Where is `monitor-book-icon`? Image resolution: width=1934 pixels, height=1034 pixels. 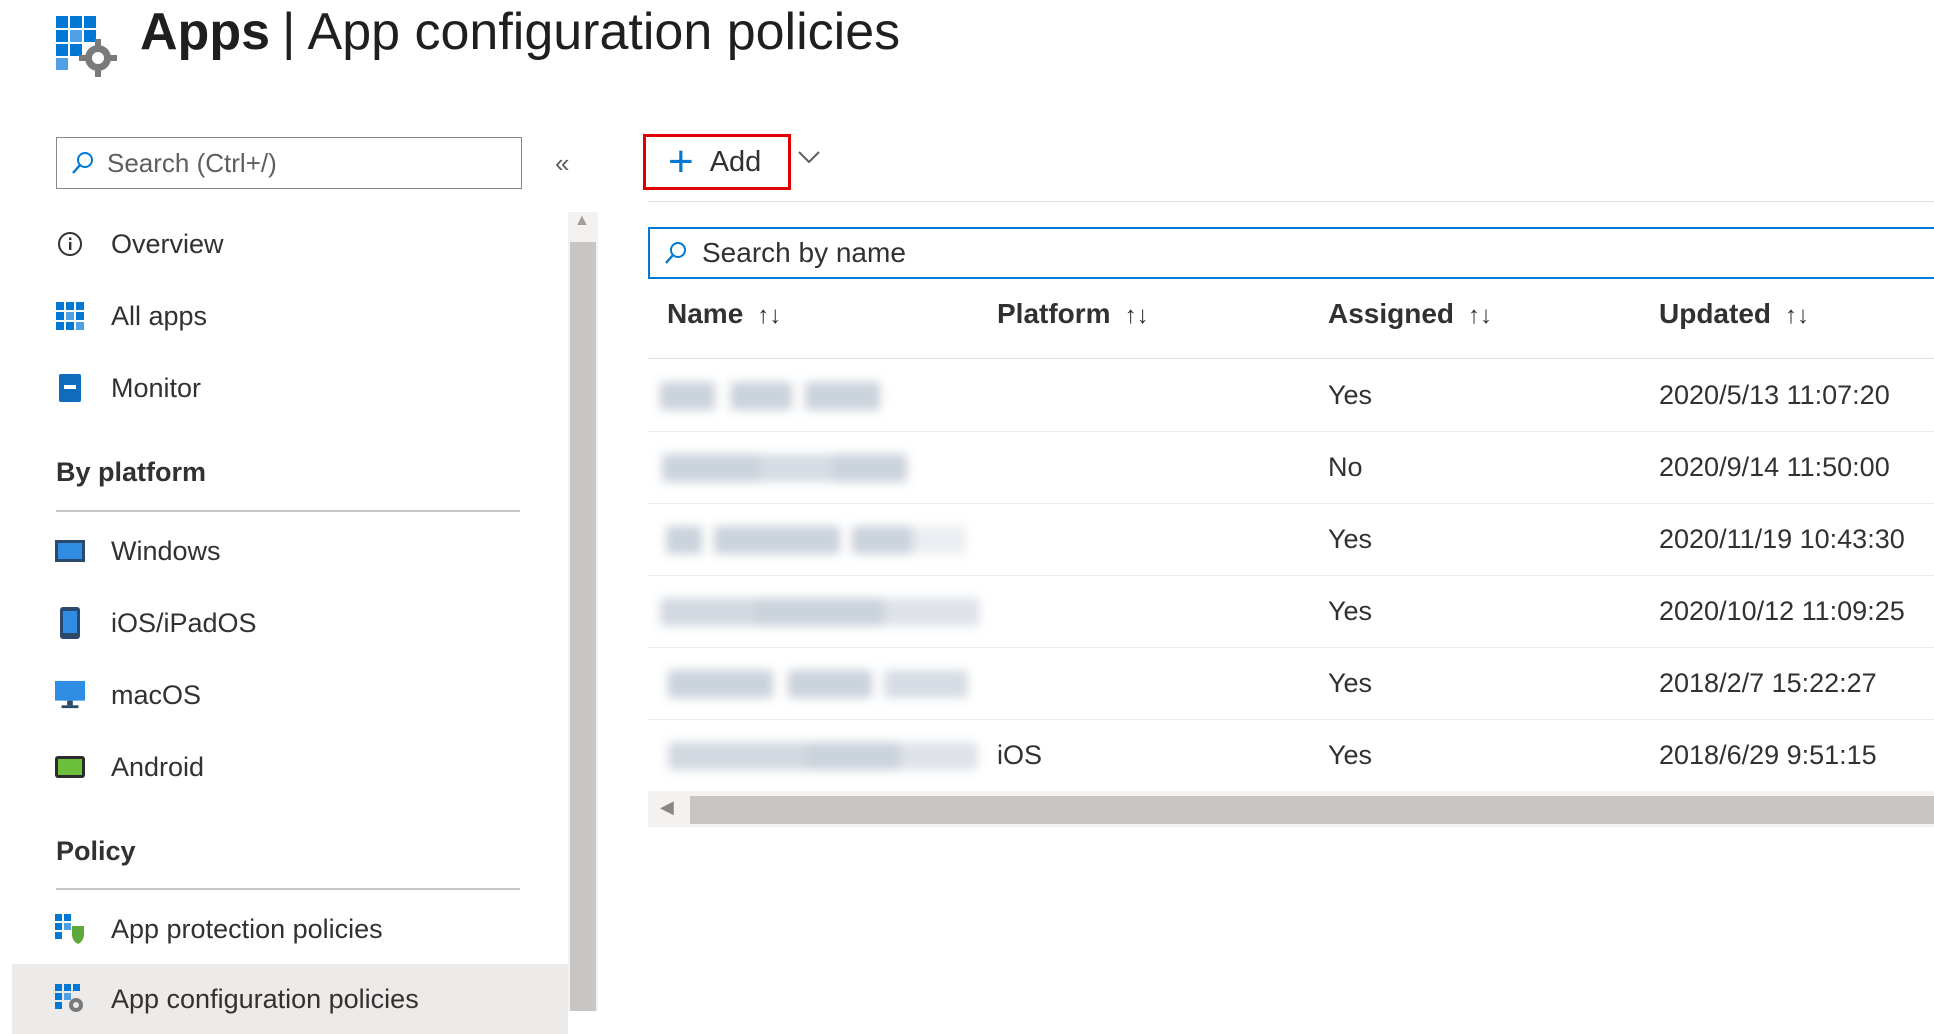
monitor-book-icon is located at coordinates (70, 388).